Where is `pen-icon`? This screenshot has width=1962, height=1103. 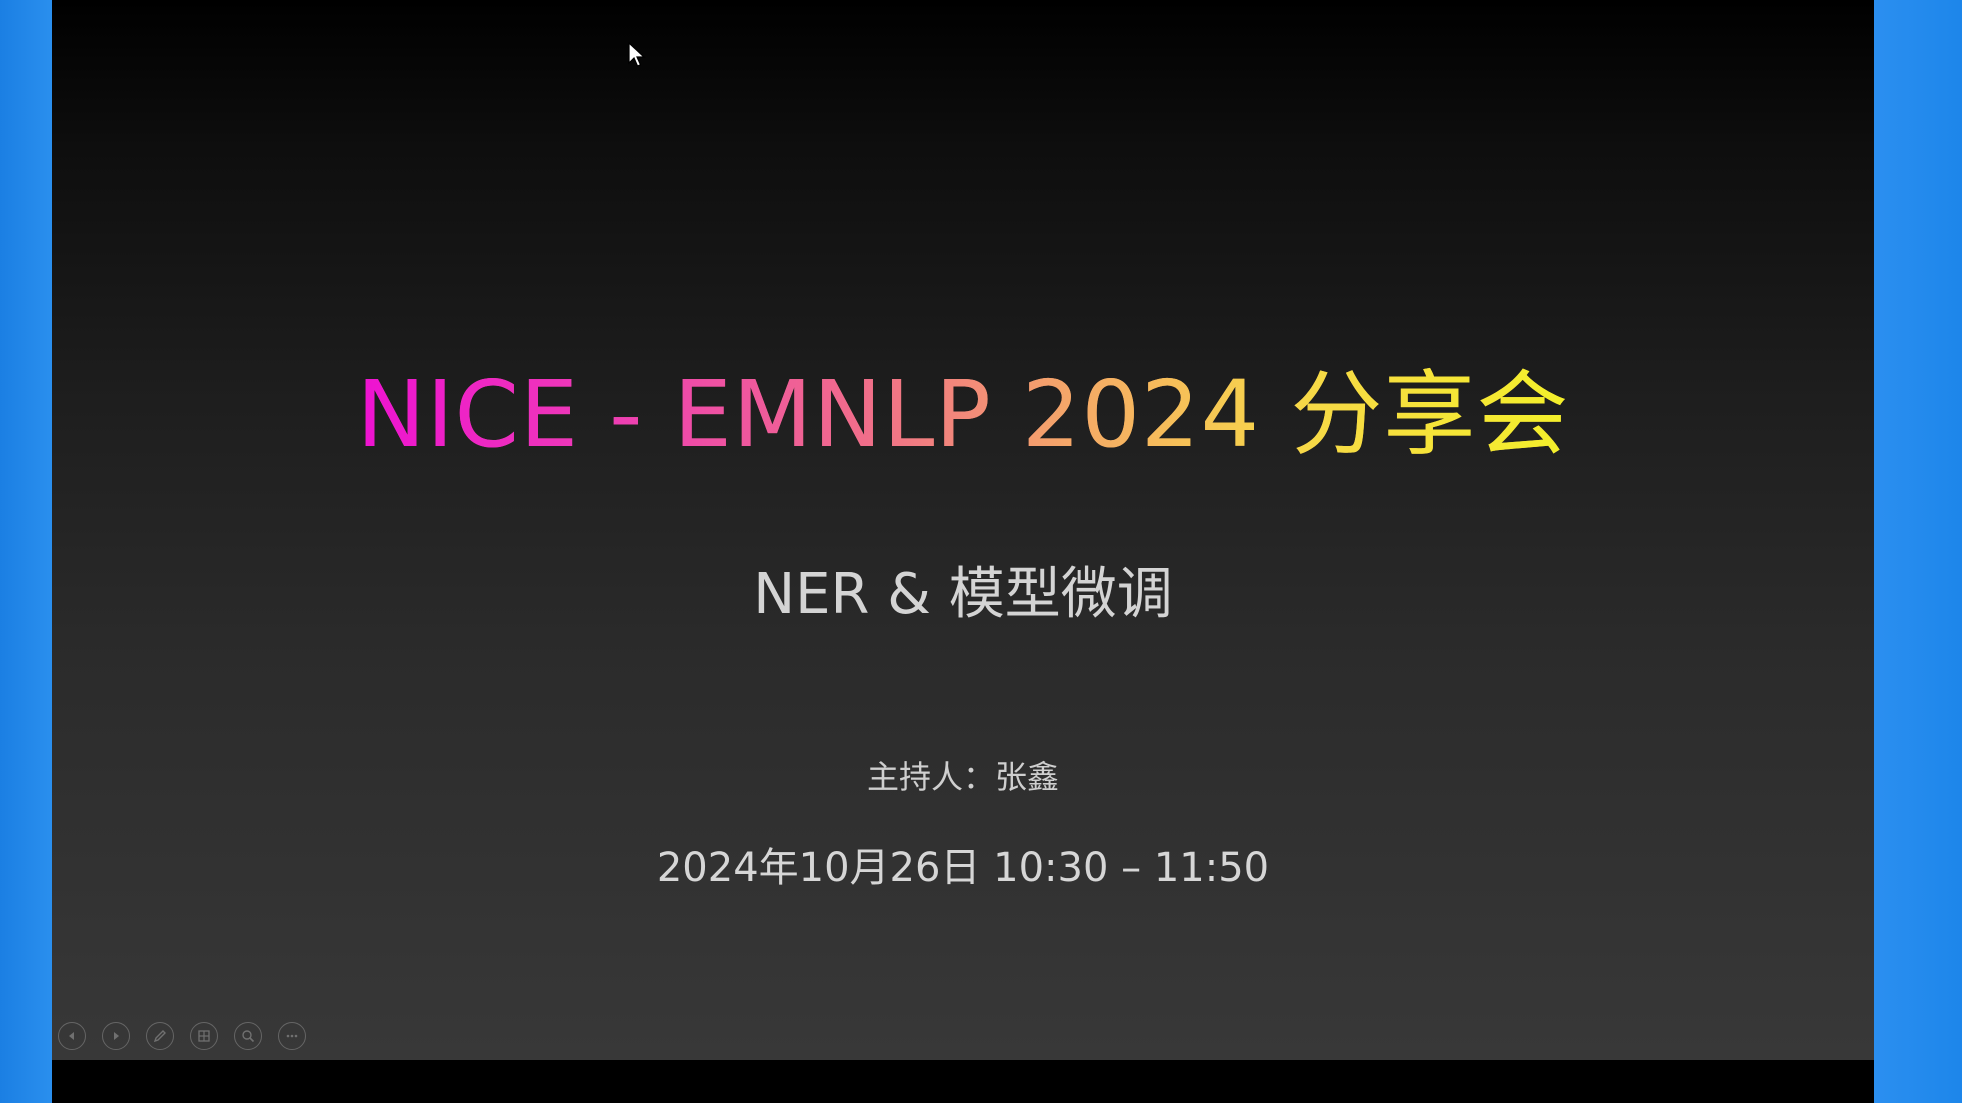 pen-icon is located at coordinates (159, 1036).